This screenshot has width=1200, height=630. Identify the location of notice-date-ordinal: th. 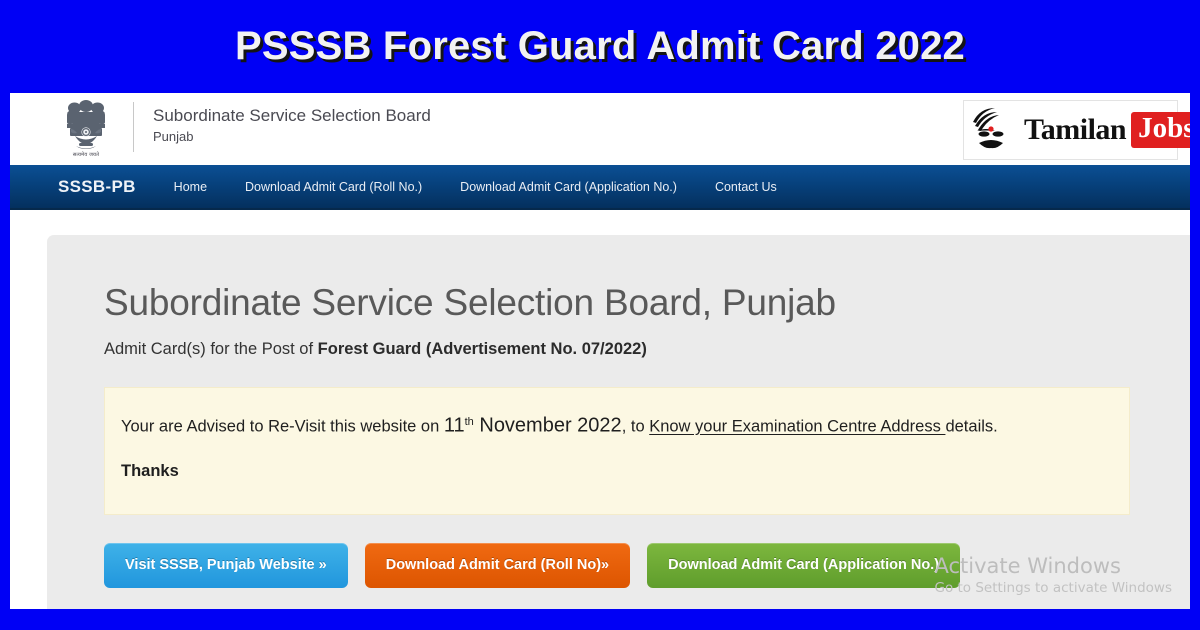
(469, 422).